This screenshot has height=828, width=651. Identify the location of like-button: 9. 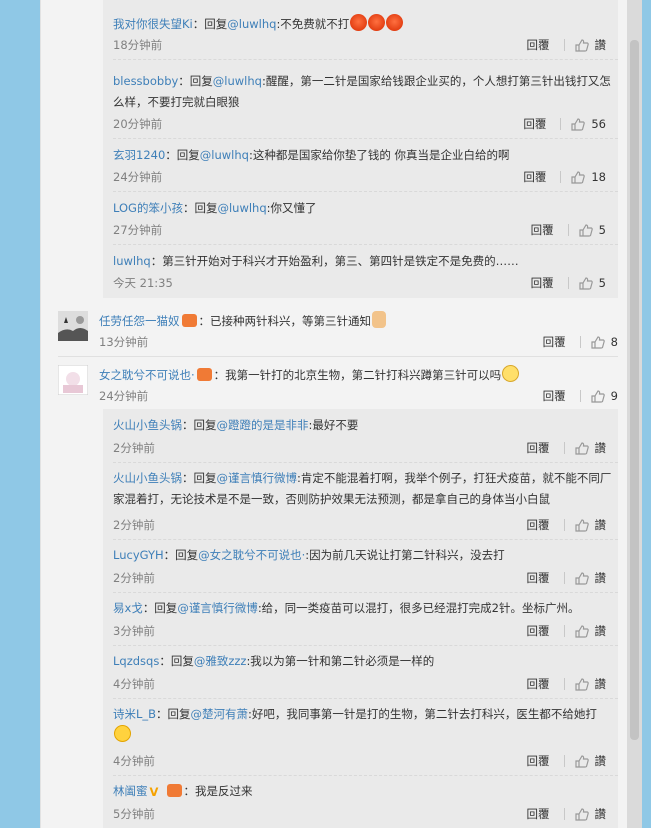
(604, 396).